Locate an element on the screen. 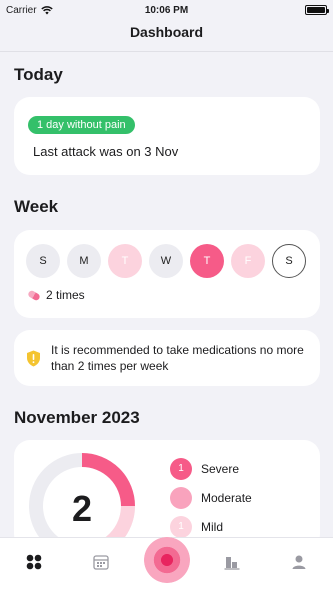  tab-statistics is located at coordinates (232, 562).